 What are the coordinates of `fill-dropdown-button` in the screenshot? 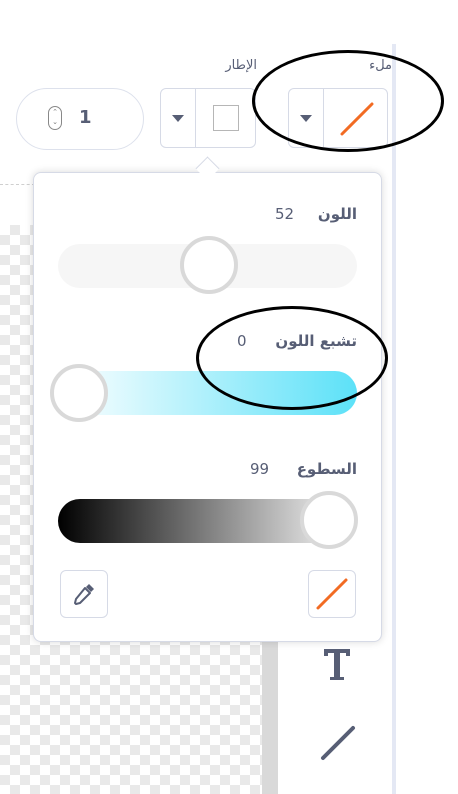 It's located at (306, 118).